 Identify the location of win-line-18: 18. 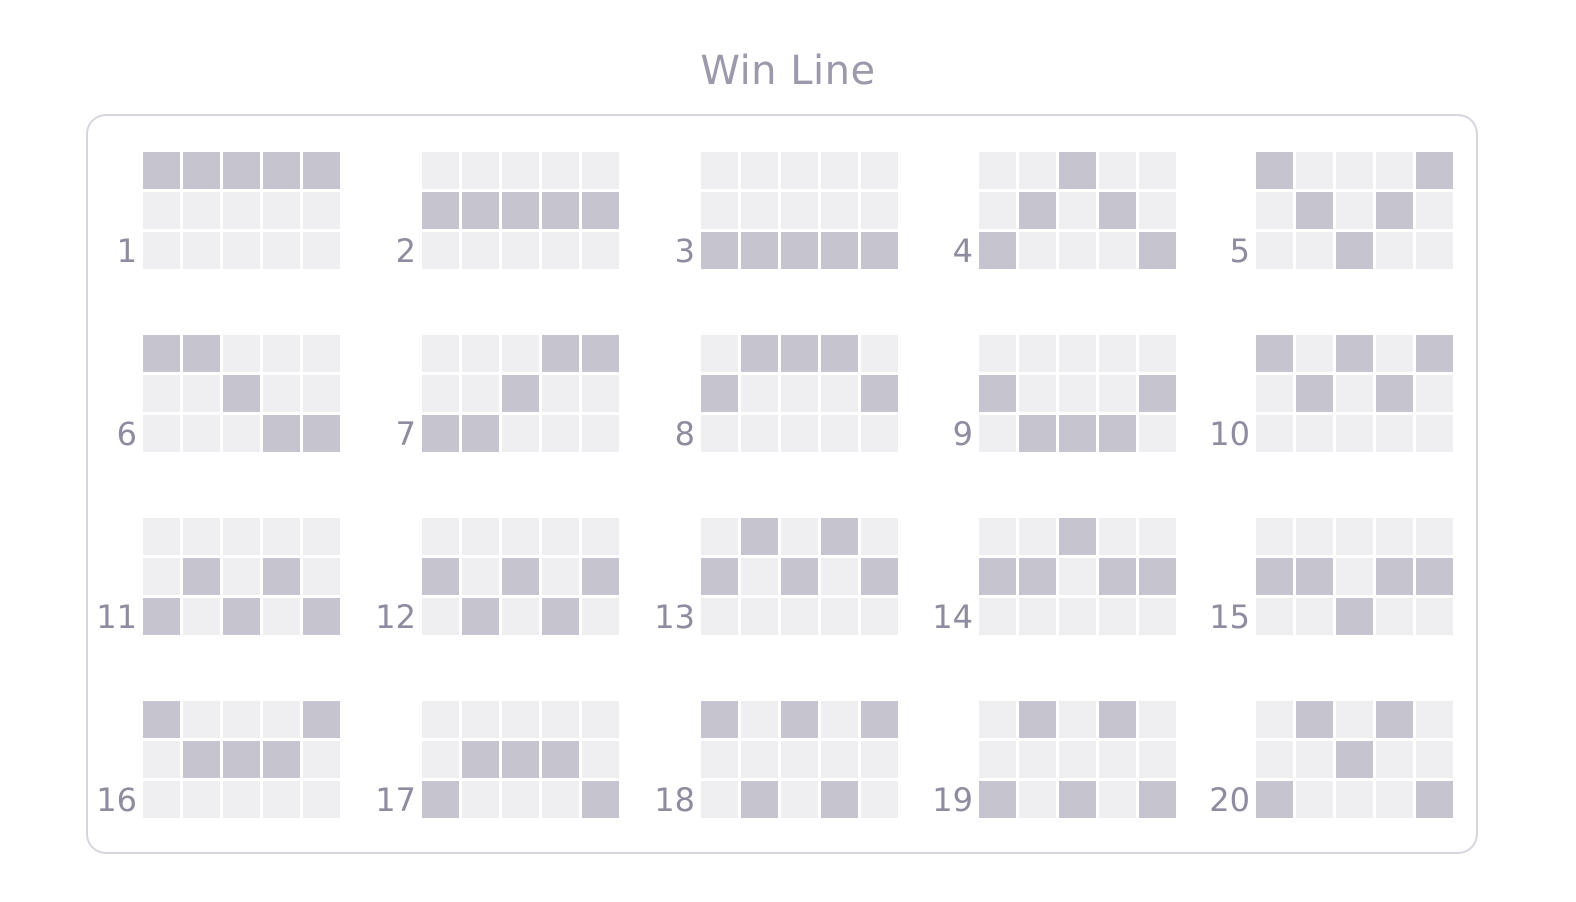
(756, 760).